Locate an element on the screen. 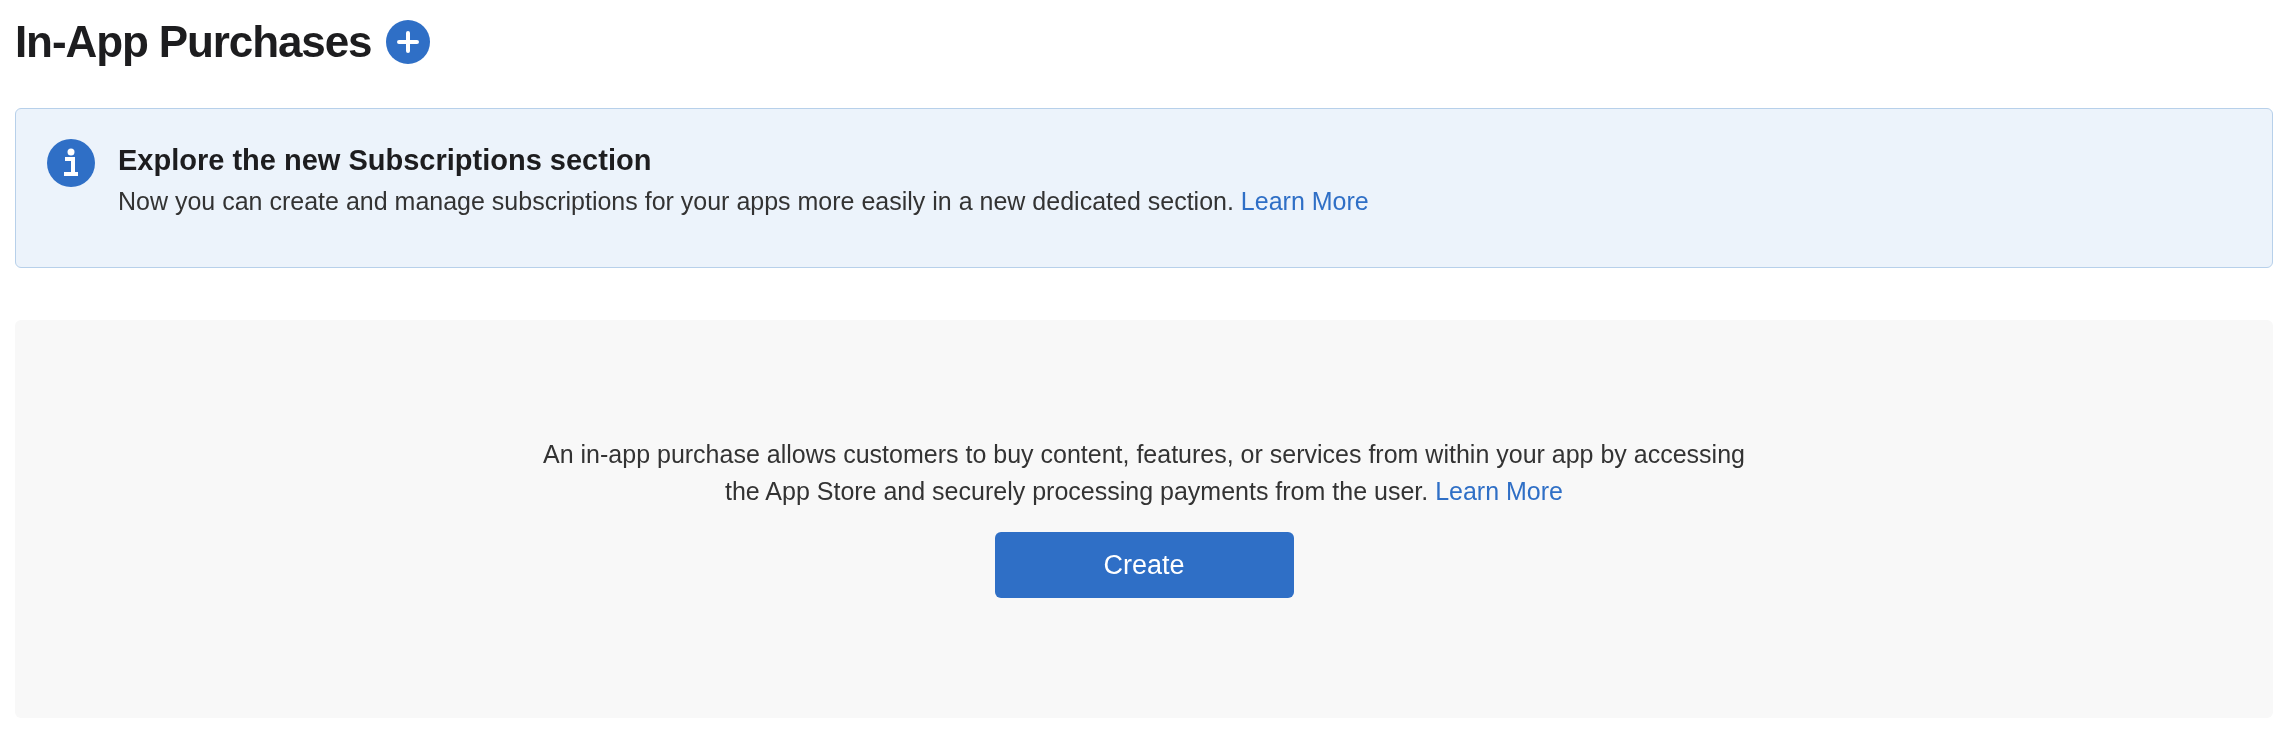 The image size is (2288, 734). notice-heading: Explore the new Subscriptions section is located at coordinates (385, 160).